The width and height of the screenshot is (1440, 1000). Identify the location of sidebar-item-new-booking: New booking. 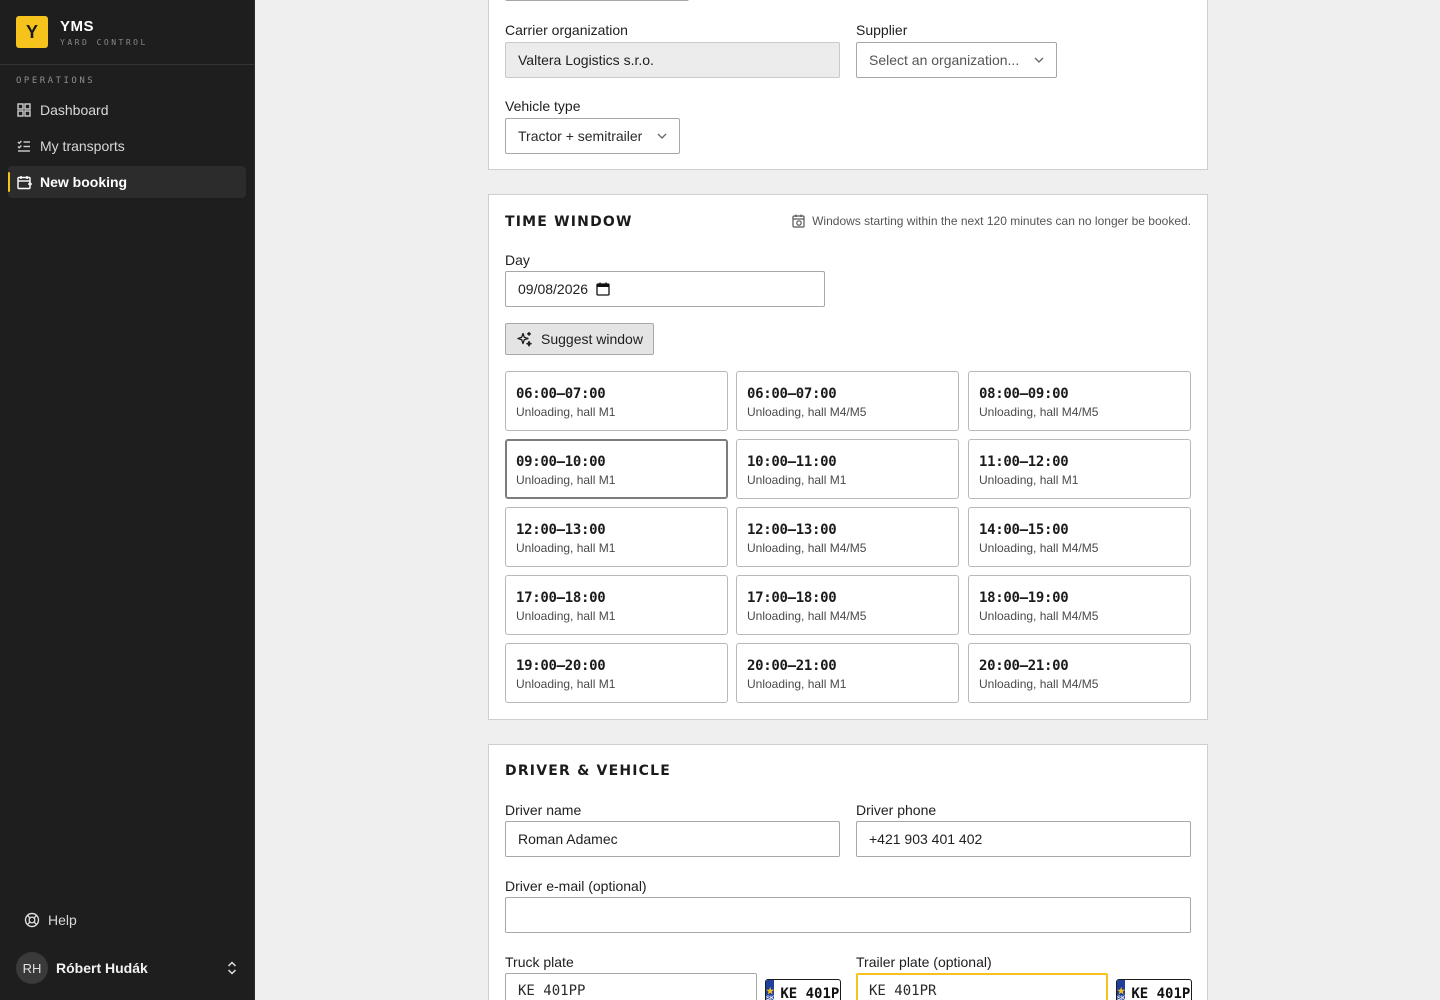
(127, 182).